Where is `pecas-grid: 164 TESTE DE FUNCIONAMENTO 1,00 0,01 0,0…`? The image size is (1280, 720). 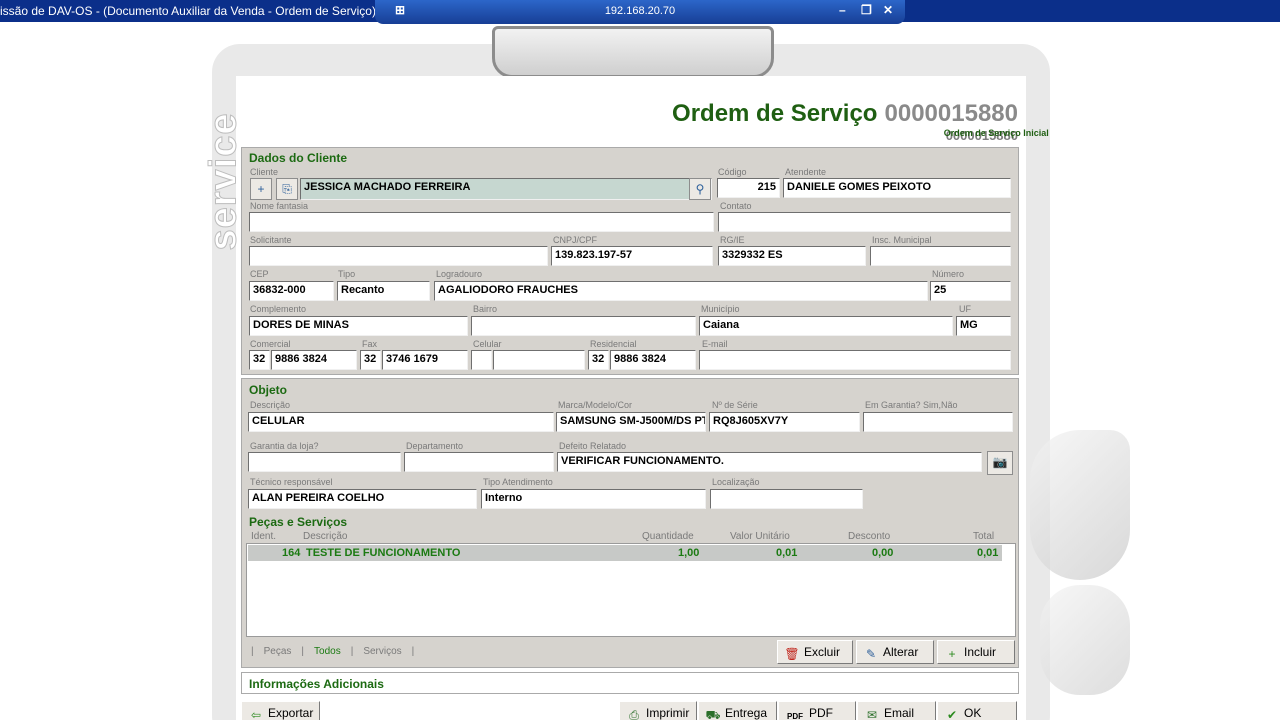 pecas-grid: 164 TESTE DE FUNCIONAMENTO 1,00 0,01 0,0… is located at coordinates (631, 590).